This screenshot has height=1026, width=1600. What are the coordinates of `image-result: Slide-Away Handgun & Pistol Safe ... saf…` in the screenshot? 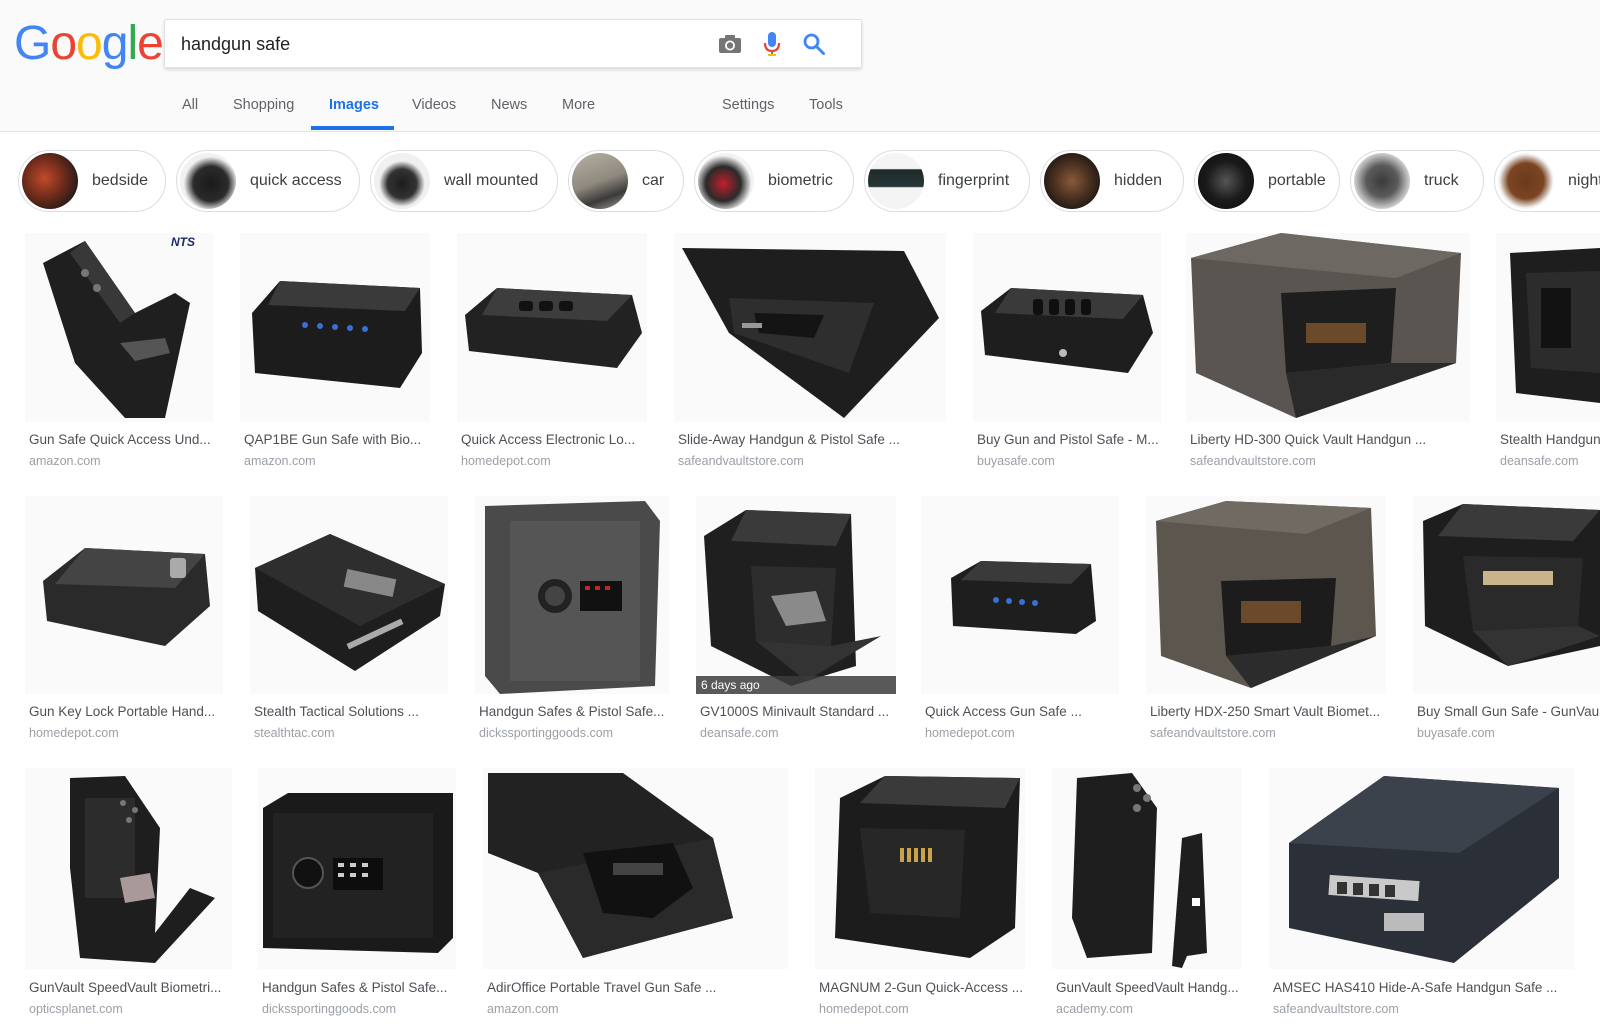 It's located at (810, 353).